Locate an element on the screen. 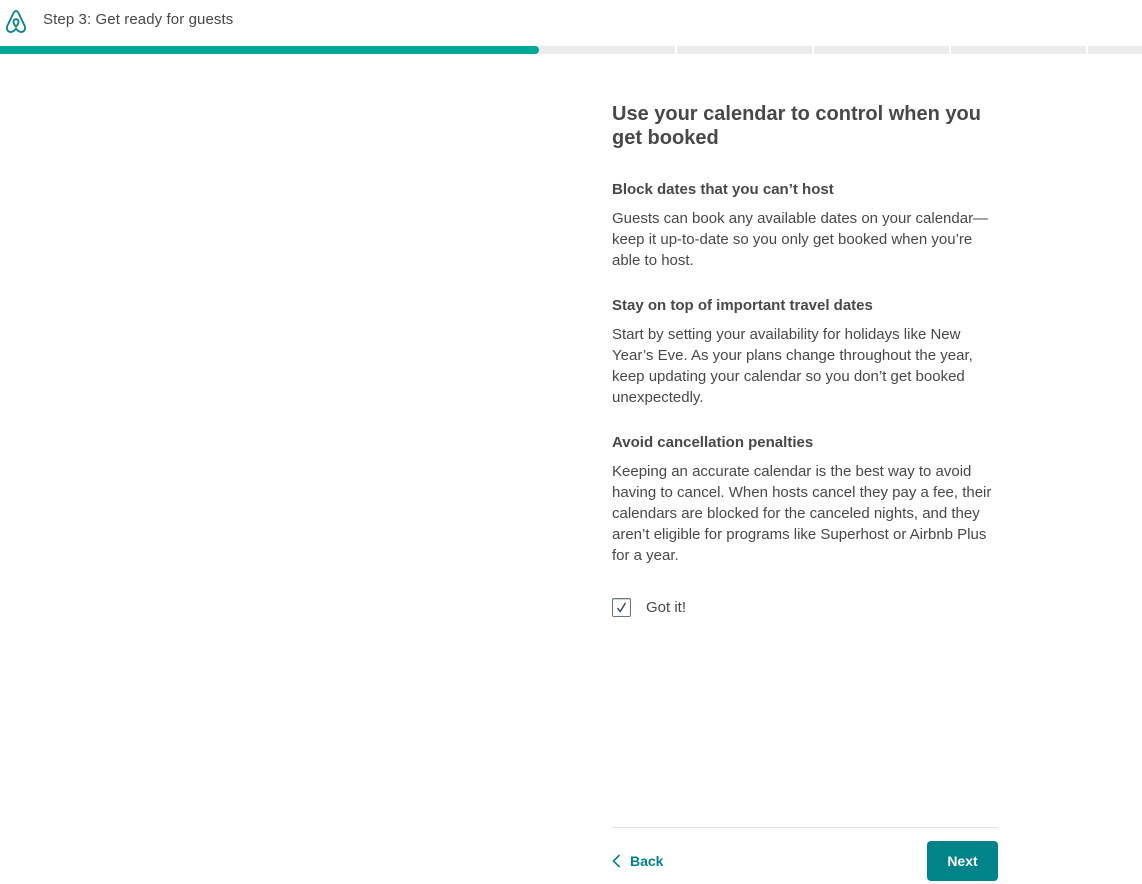  section-title: Stay on top of important travel dates is located at coordinates (742, 305).